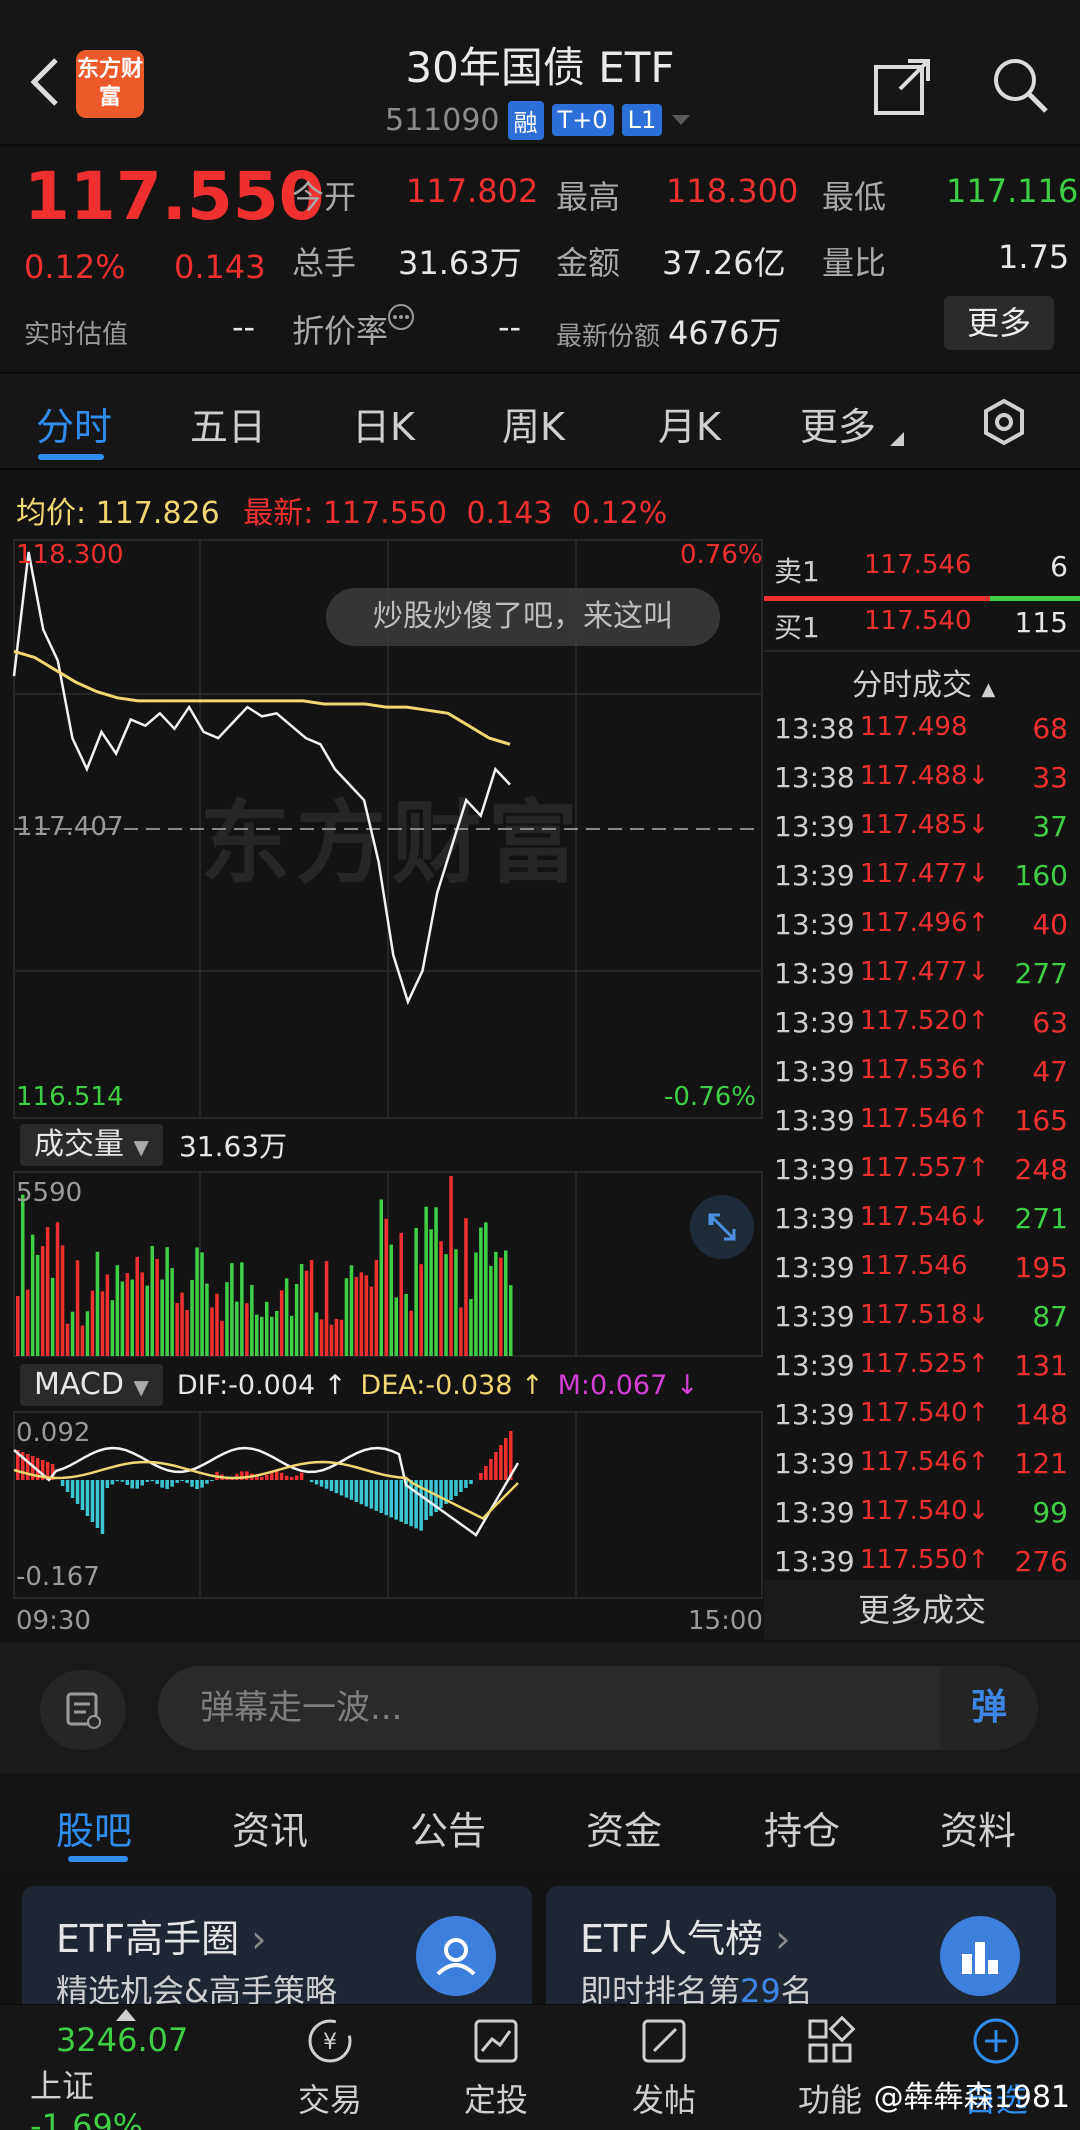  I want to click on more-button: 更多, so click(999, 323).